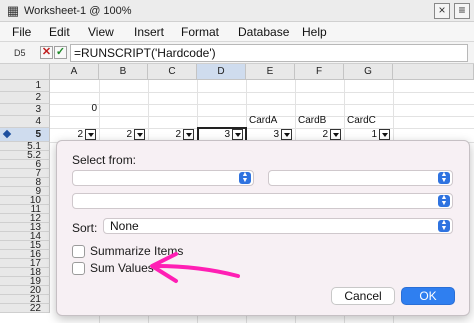 This screenshot has height=323, width=474. What do you see at coordinates (195, 267) in the screenshot?
I see `annotation-arrow-icon` at bounding box center [195, 267].